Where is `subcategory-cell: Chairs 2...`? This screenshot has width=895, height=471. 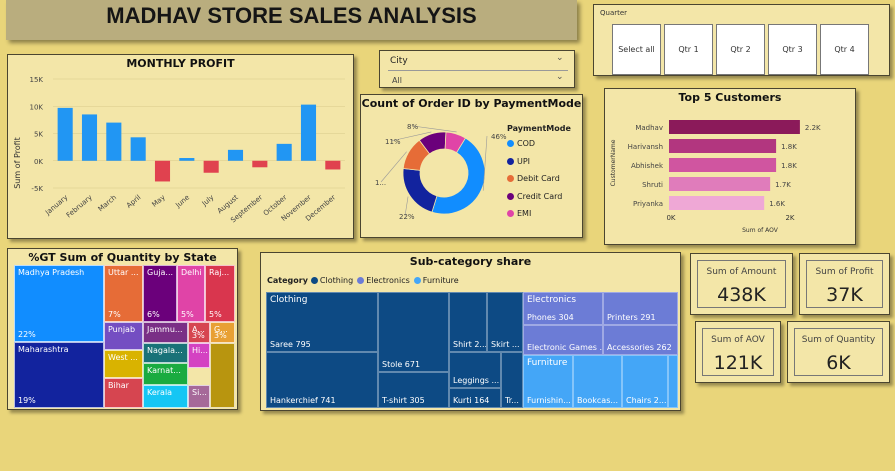
subcategory-cell: Chairs 2... is located at coordinates (645, 381).